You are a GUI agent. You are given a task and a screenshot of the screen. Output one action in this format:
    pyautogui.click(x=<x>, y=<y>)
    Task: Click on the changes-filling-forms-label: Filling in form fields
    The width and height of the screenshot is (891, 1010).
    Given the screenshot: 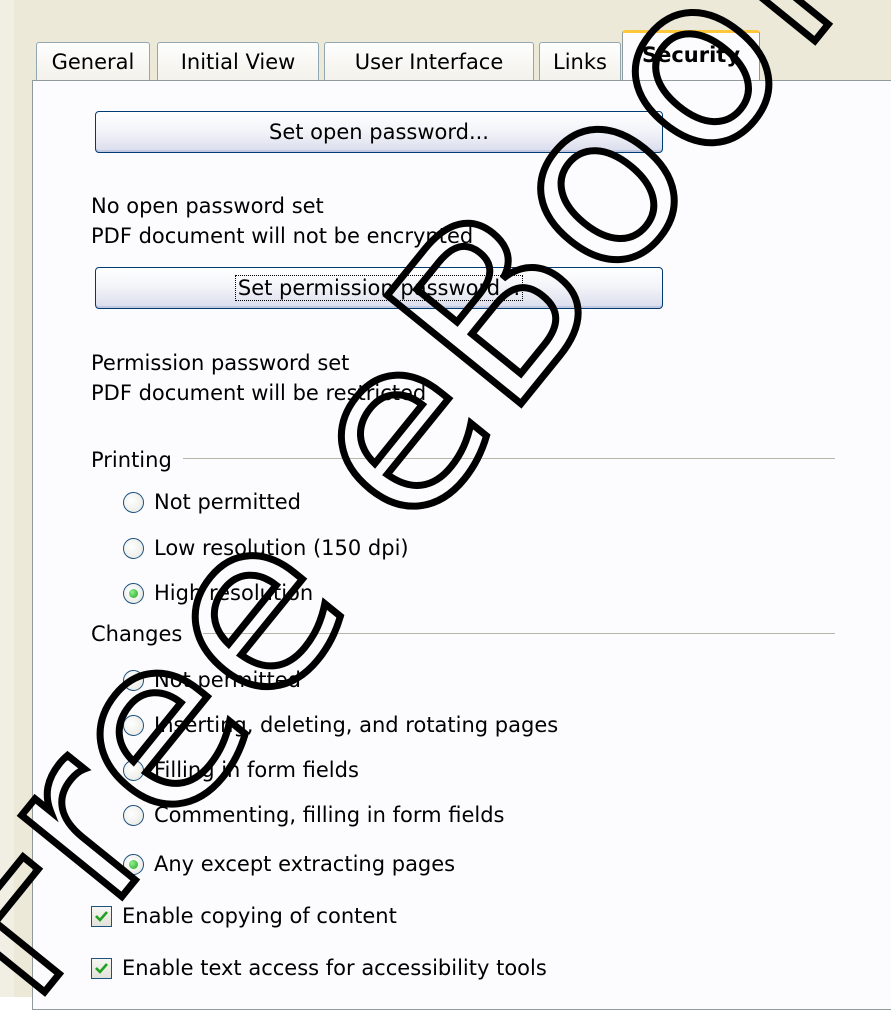 What is the action you would take?
    pyautogui.click(x=256, y=770)
    